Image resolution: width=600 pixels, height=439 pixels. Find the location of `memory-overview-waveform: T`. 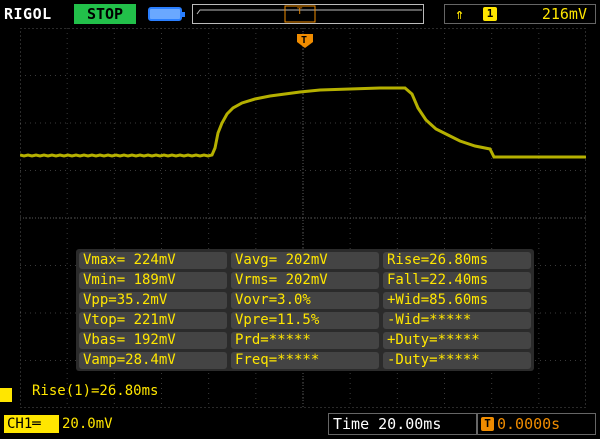

memory-overview-waveform: T is located at coordinates (309, 14).